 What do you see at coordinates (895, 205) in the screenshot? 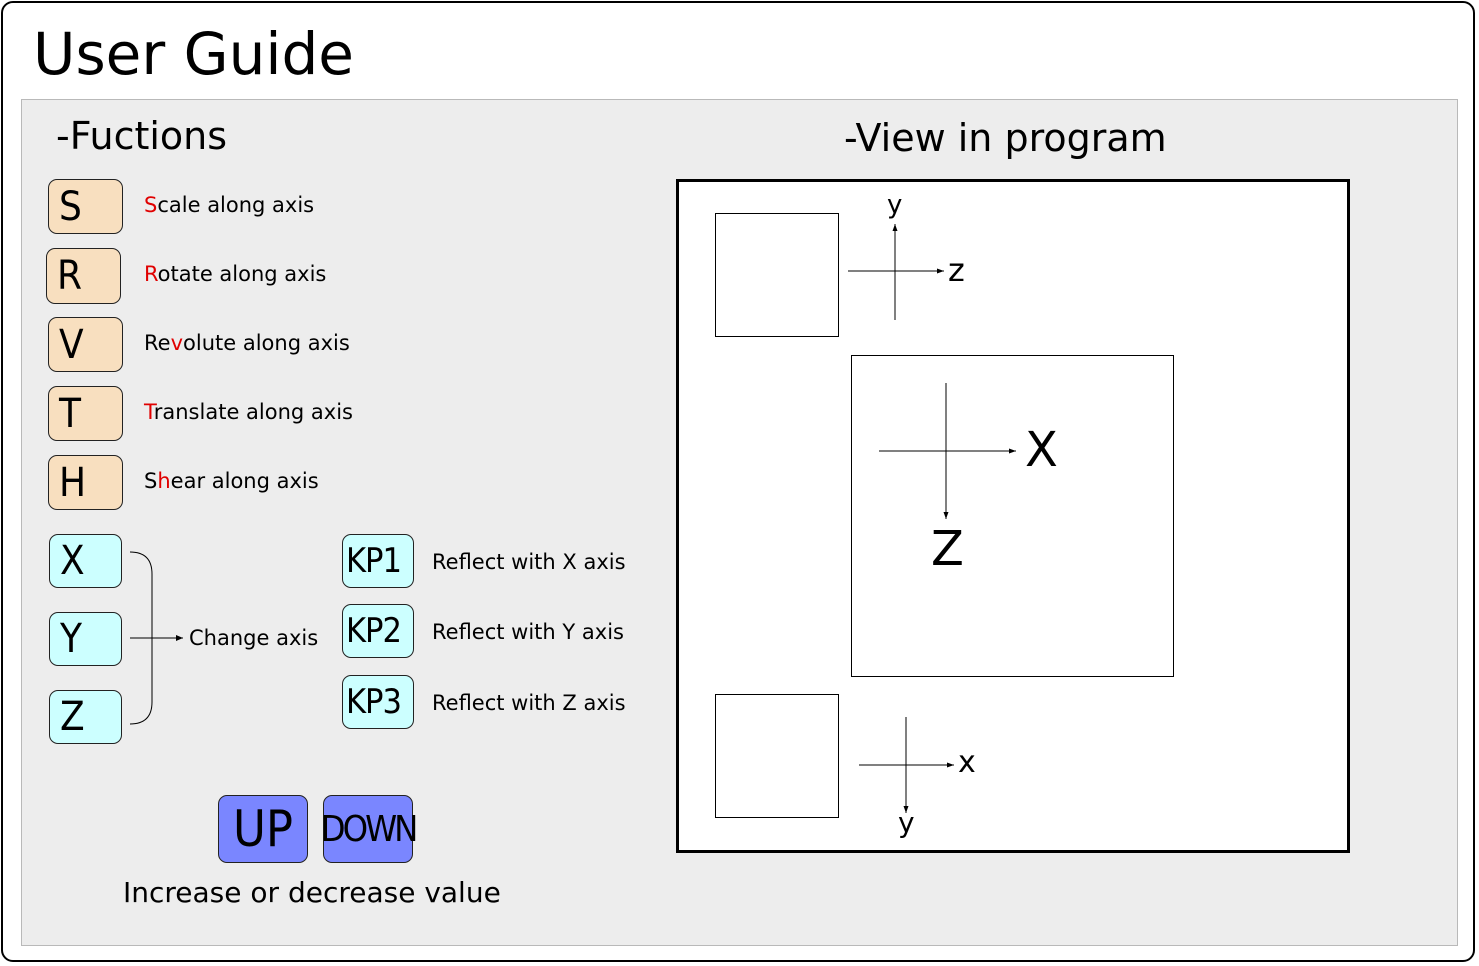
I see `top-view-y-label: y` at bounding box center [895, 205].